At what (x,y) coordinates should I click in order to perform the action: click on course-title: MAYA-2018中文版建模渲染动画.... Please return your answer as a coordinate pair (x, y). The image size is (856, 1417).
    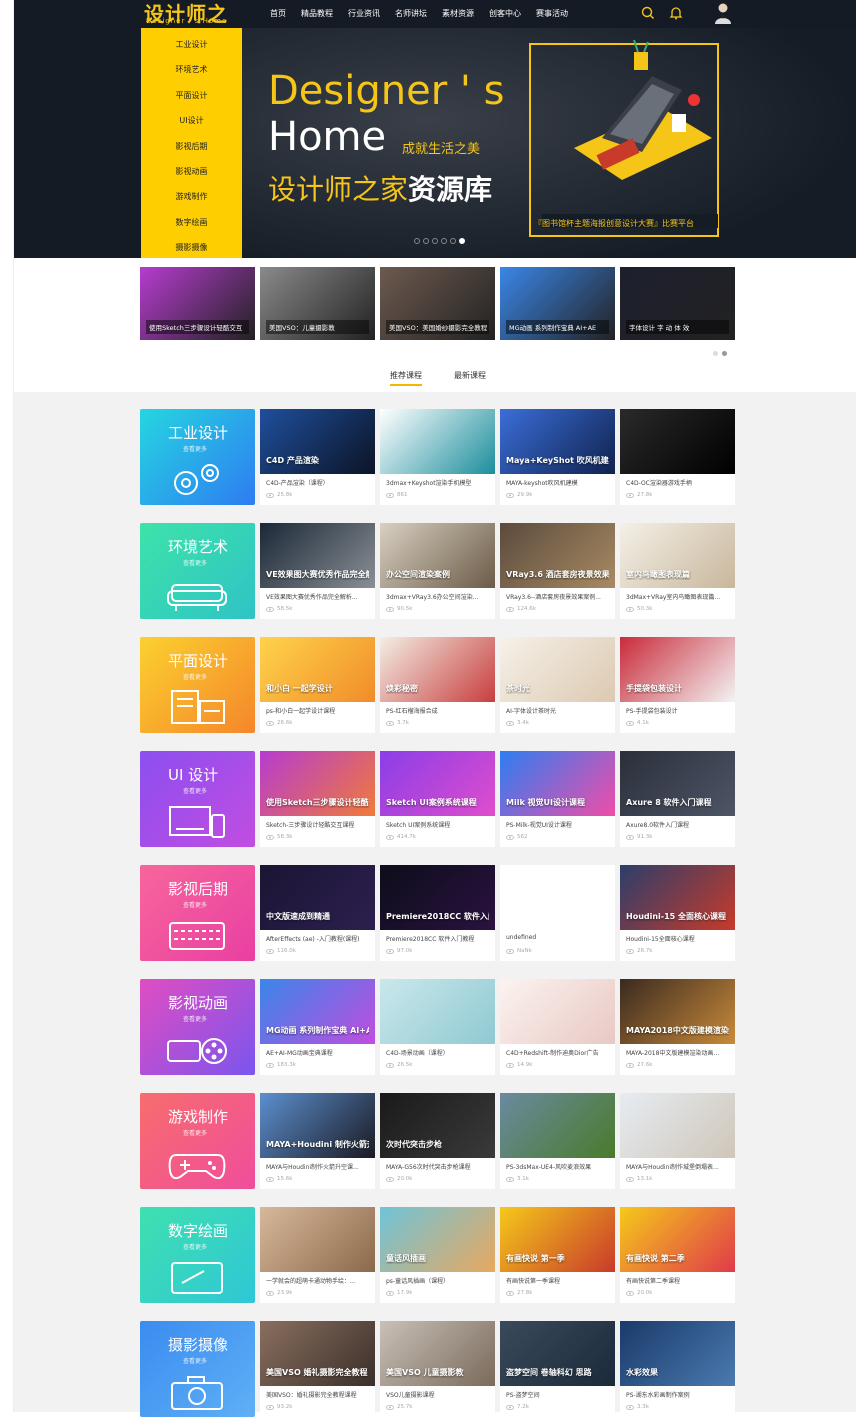
    Looking at the image, I should click on (678, 1052).